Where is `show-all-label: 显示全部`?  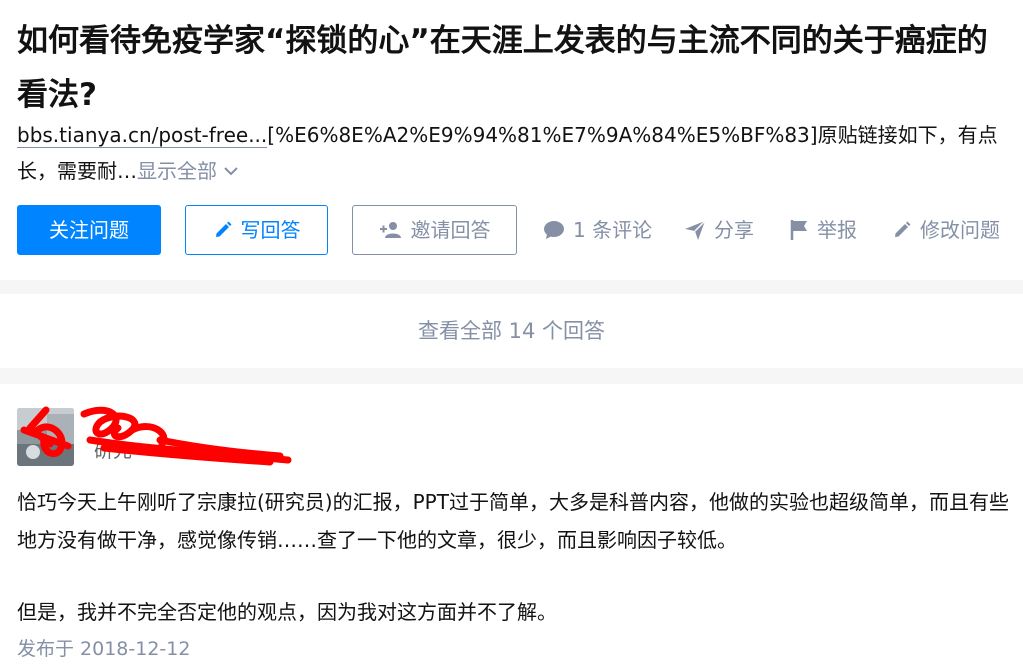
show-all-label: 显示全部 is located at coordinates (177, 171).